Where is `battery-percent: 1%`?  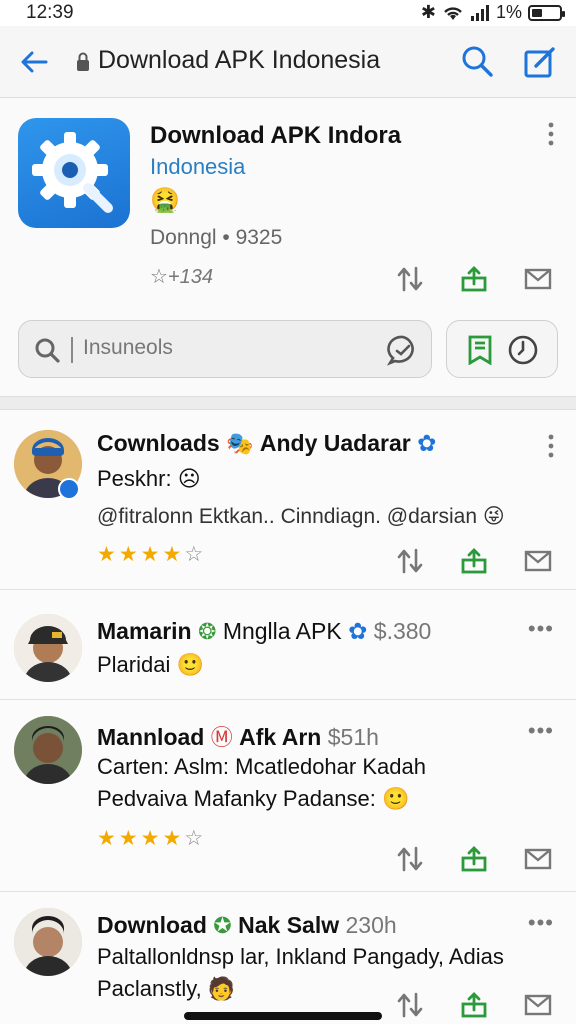
battery-percent: 1% is located at coordinates (508, 12).